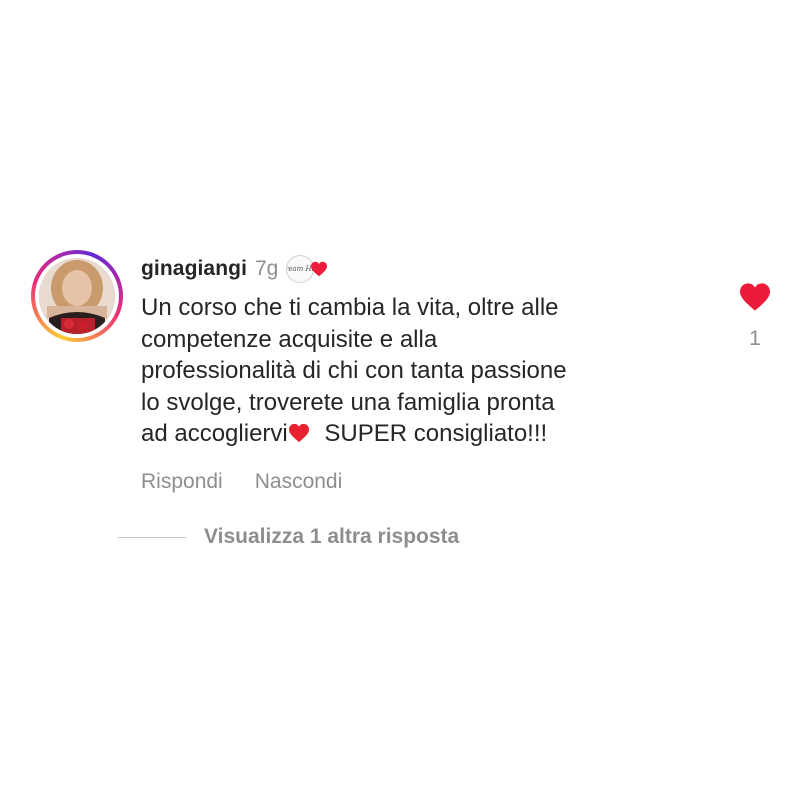 This screenshot has height=800, width=800. Describe the element at coordinates (289, 339) in the screenshot. I see `comment-line: competenze acquisite e alla` at that location.